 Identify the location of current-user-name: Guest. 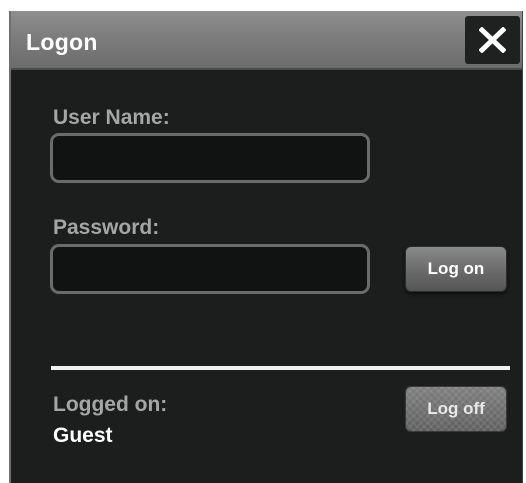
(83, 435).